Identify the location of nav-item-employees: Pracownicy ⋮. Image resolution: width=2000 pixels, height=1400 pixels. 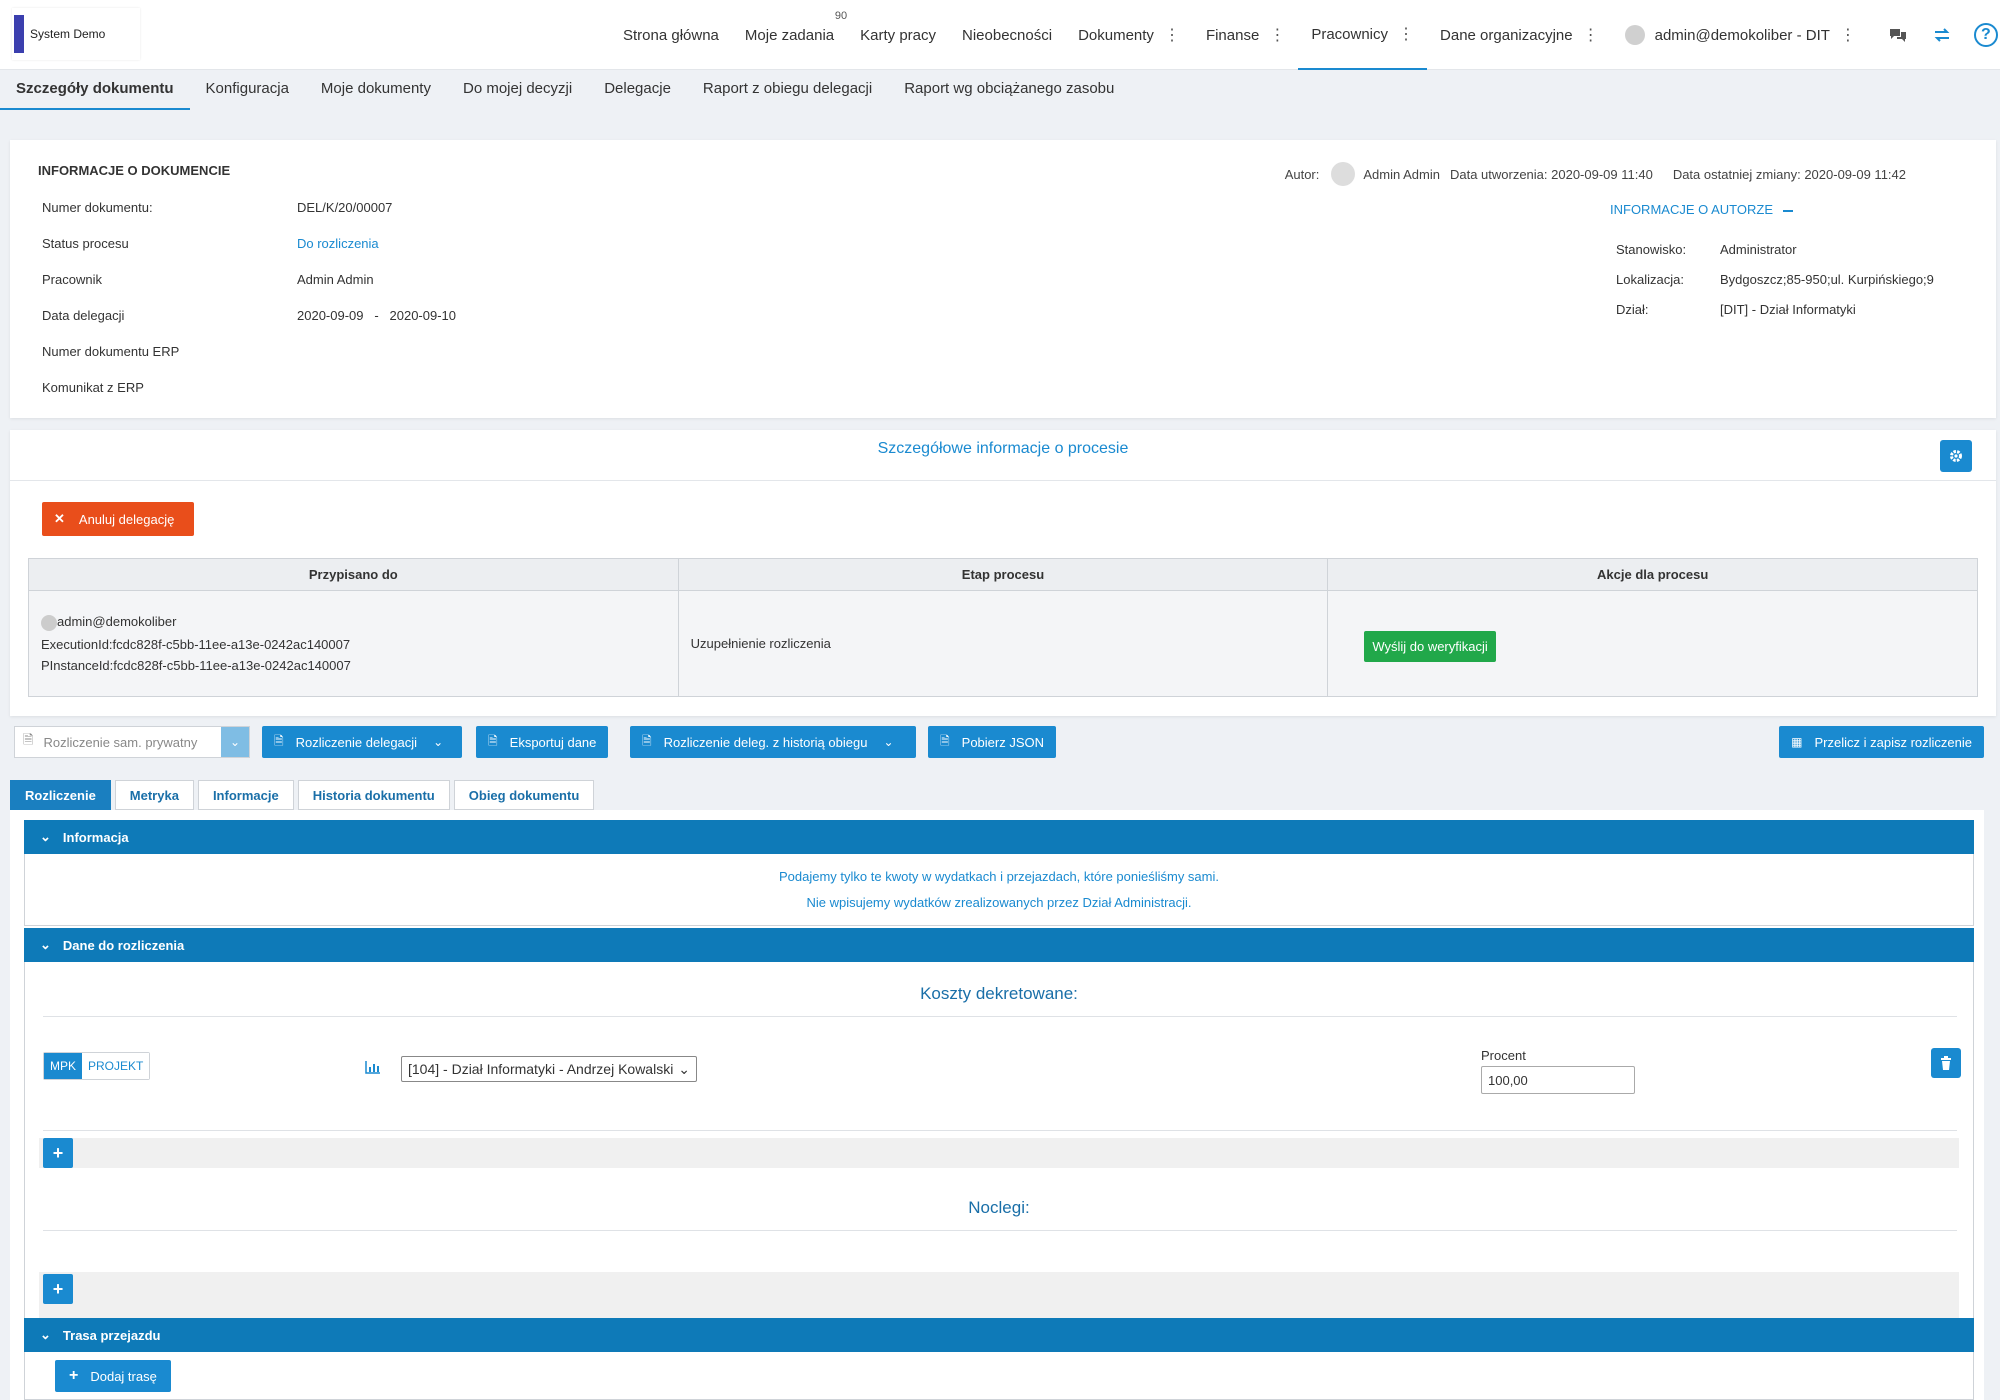
(1363, 35).